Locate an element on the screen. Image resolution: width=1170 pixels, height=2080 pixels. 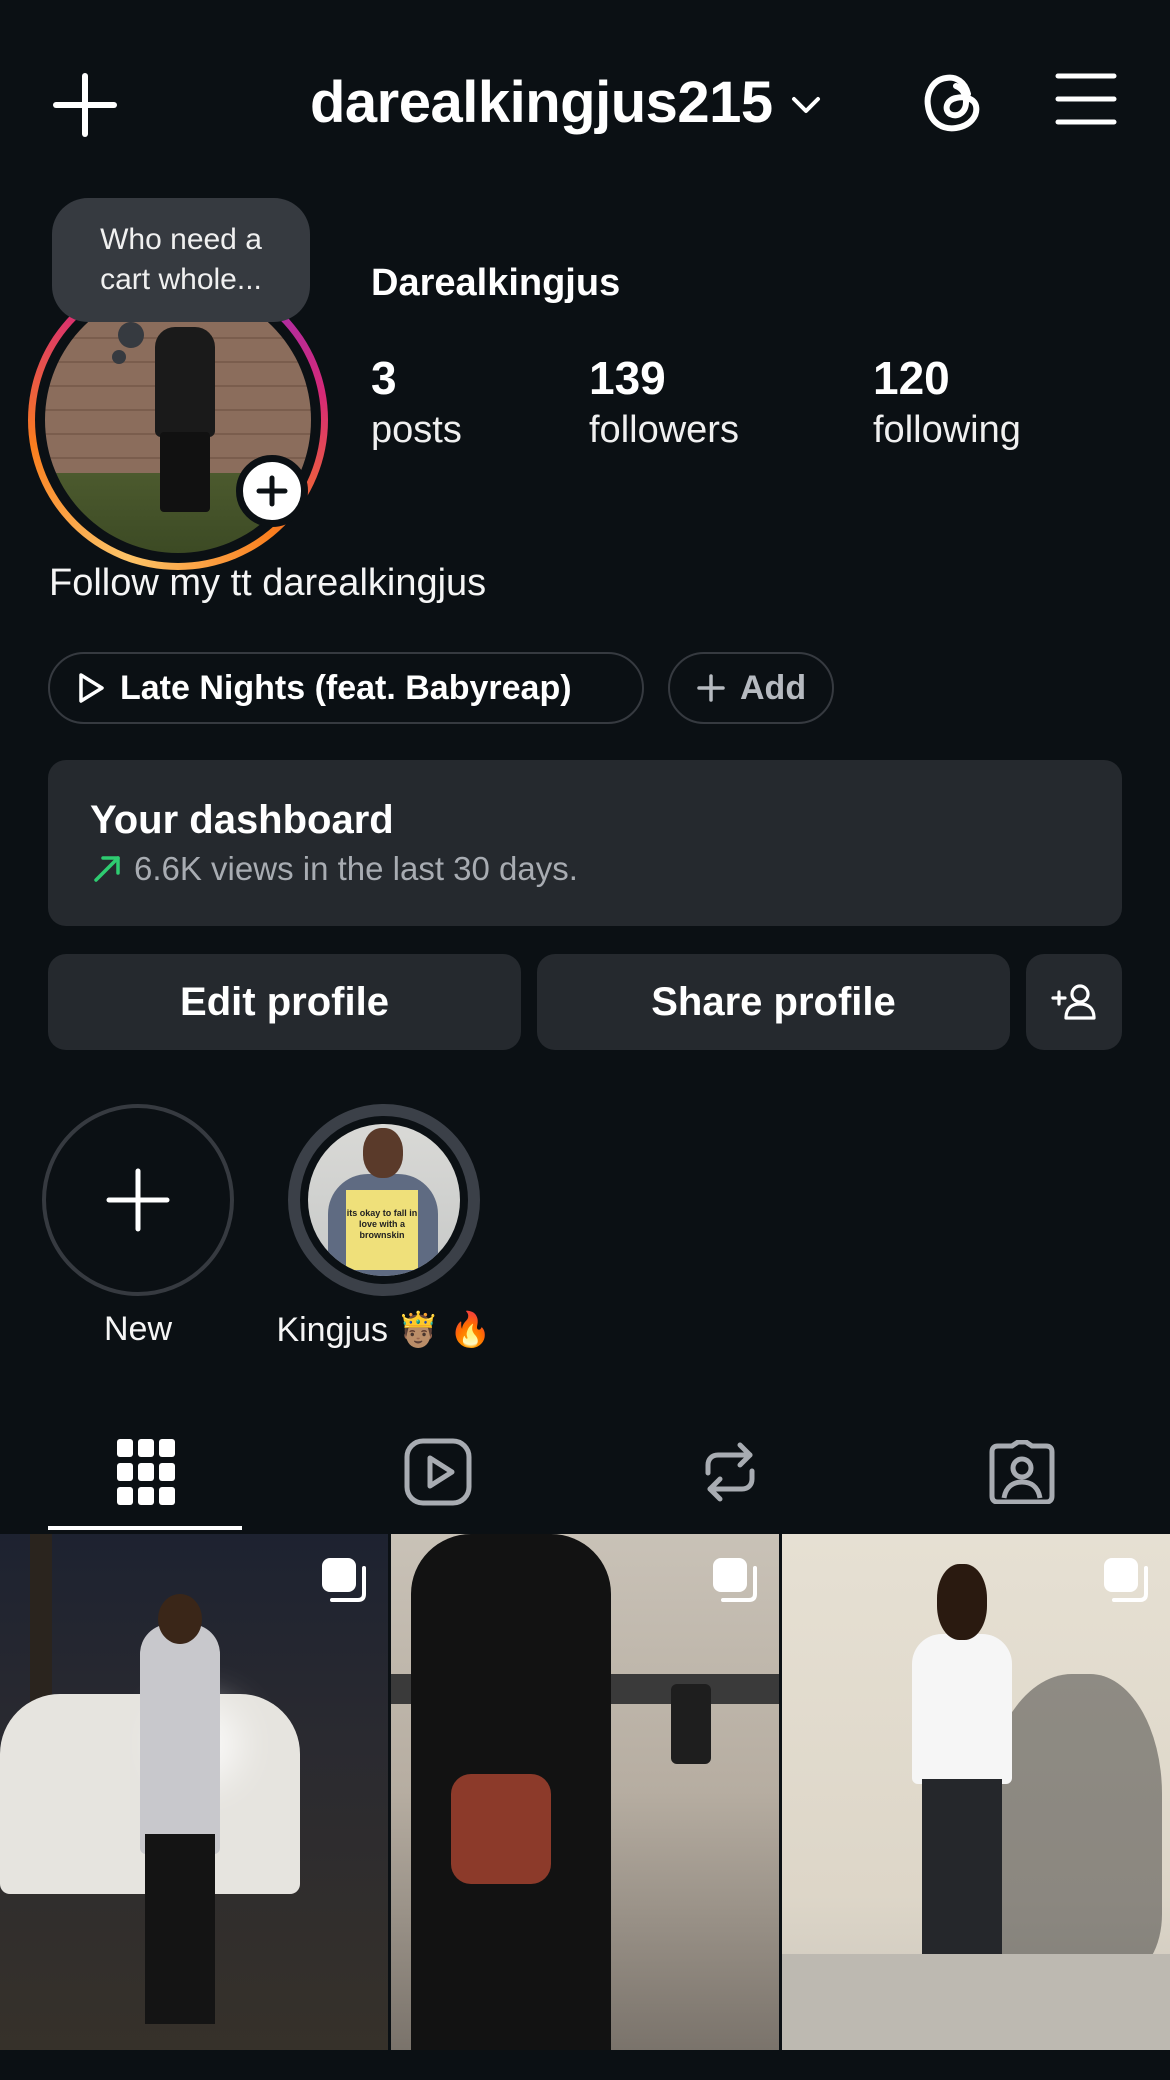
posts-grid-icon is located at coordinates (146, 1472).